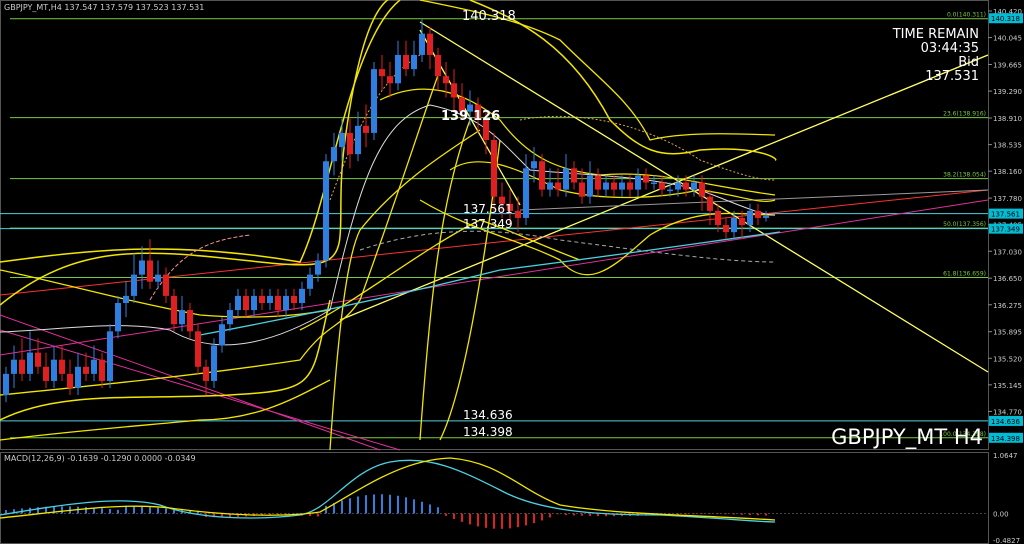 The width and height of the screenshot is (1024, 544). Describe the element at coordinates (1007, 412) in the screenshot. I see `axis-tick-label: 134.770` at that location.